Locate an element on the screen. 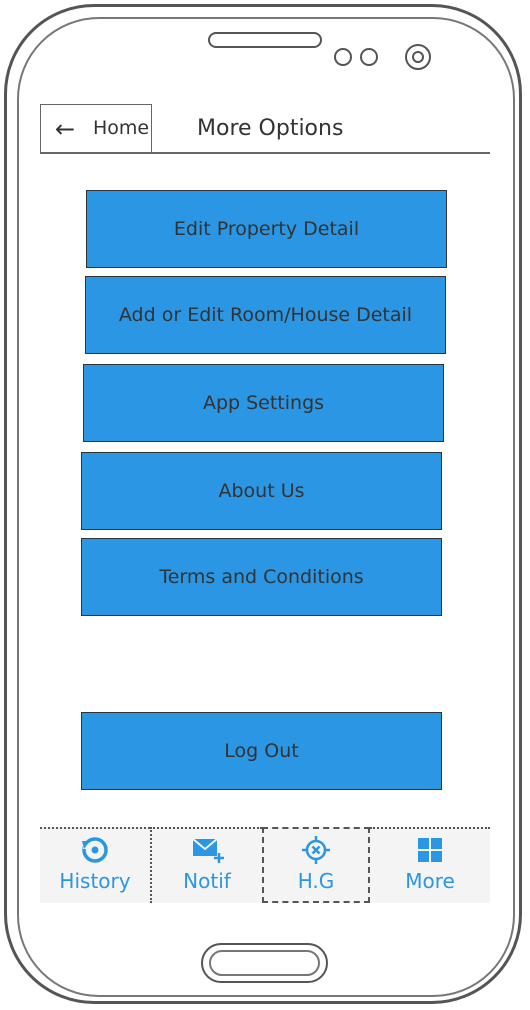 The image size is (530, 1010). log-out-button: Log Out is located at coordinates (261, 751).